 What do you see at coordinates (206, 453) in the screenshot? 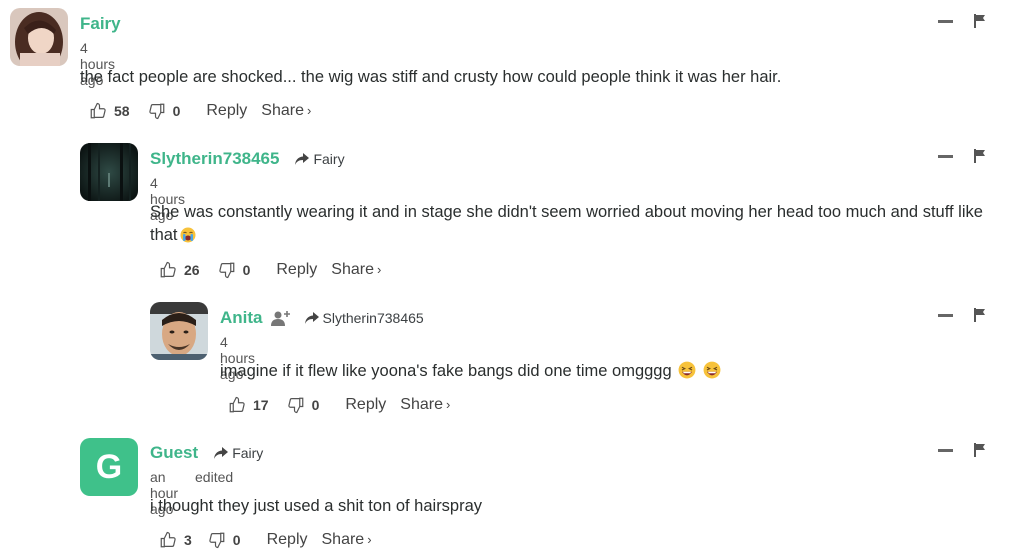
I see `comment-header: Guest Fairy` at bounding box center [206, 453].